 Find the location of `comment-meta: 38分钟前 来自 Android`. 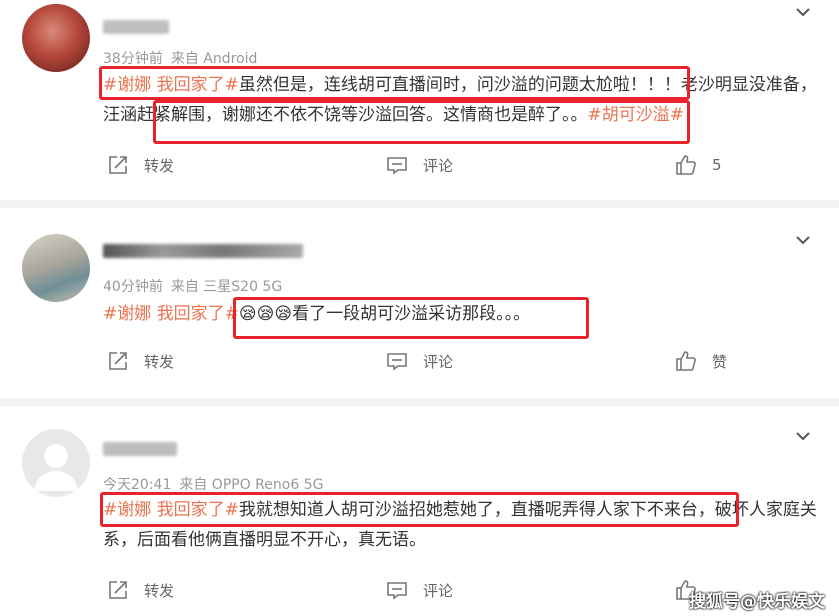

comment-meta: 38分钟前 来自 Android is located at coordinates (184, 58).